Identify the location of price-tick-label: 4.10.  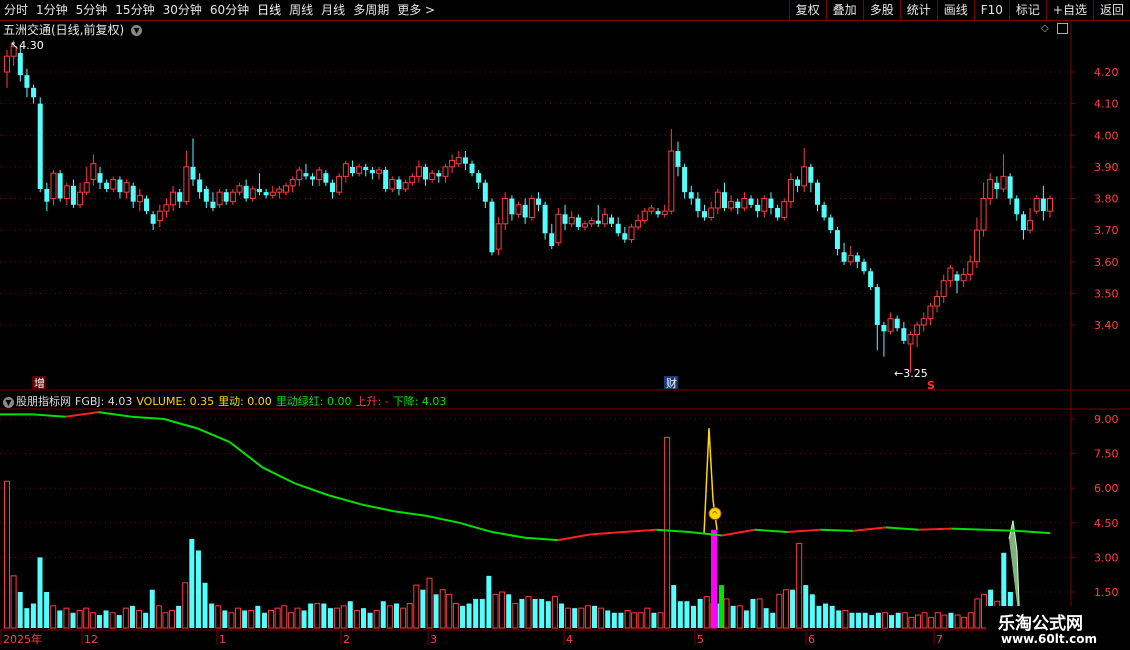
(1106, 104).